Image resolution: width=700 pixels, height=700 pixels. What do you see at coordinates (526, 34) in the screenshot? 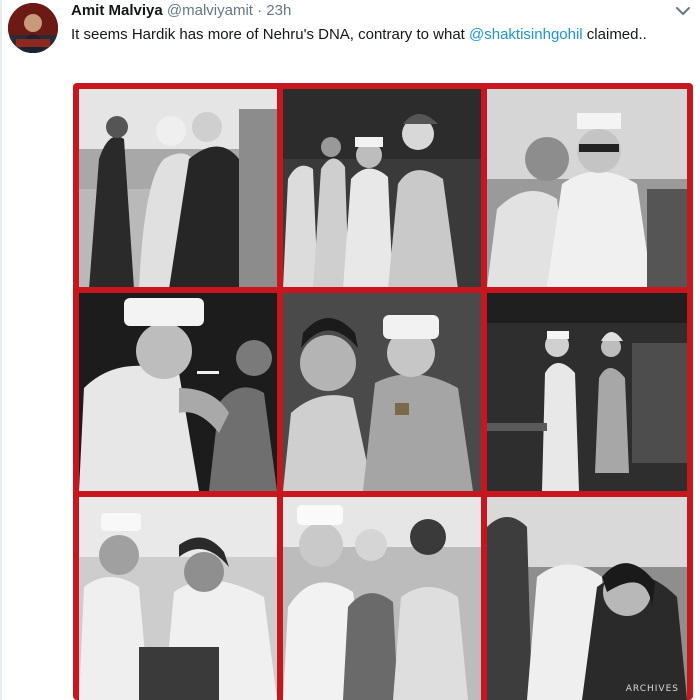
I see `mention-link: @shaktisinhgohil` at bounding box center [526, 34].